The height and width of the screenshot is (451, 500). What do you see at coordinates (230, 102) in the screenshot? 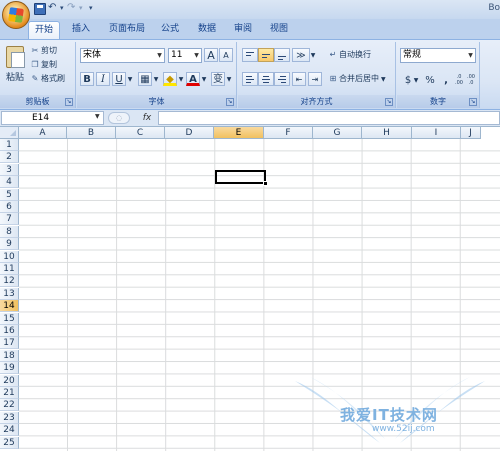
I see `font-launcher-icon: ↘` at bounding box center [230, 102].